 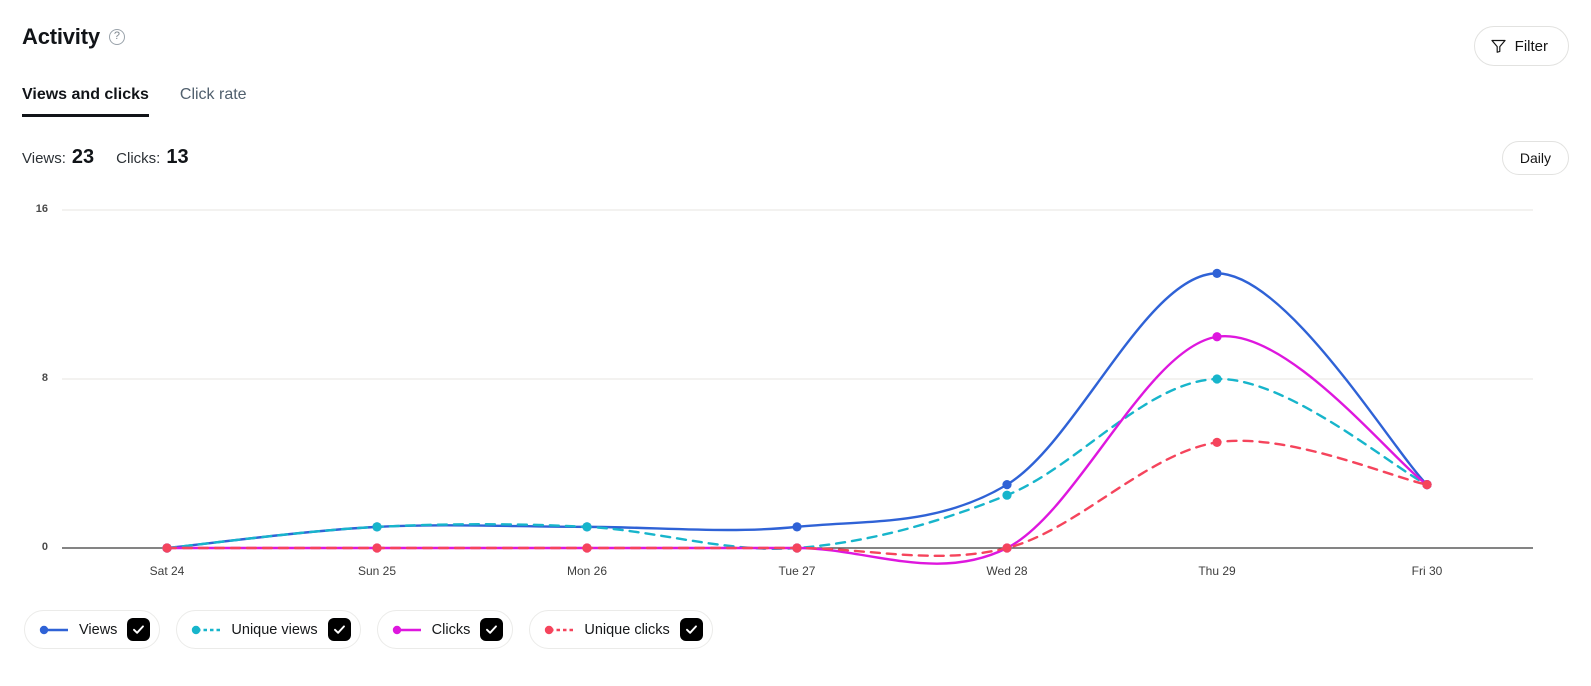 I want to click on x-axis-tick-label: Sun 25, so click(x=377, y=571).